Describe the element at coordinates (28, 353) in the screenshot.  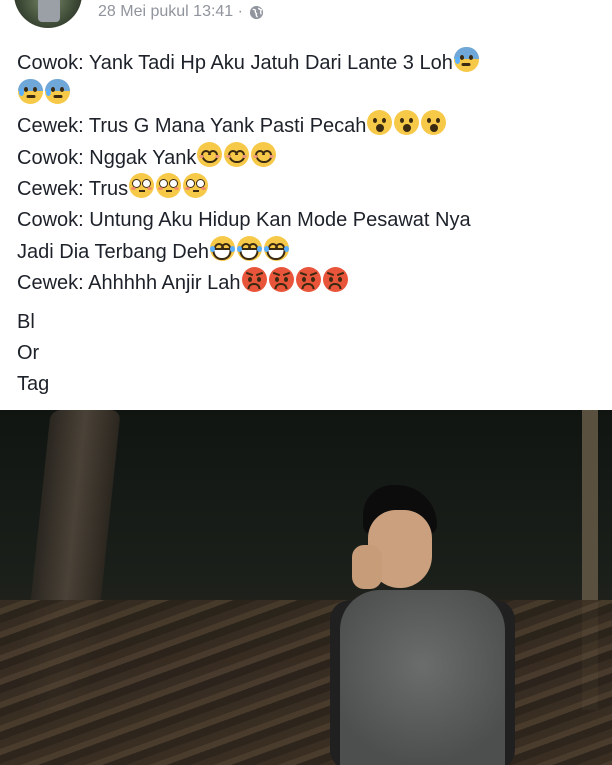
I see `tag-line: Or` at that location.